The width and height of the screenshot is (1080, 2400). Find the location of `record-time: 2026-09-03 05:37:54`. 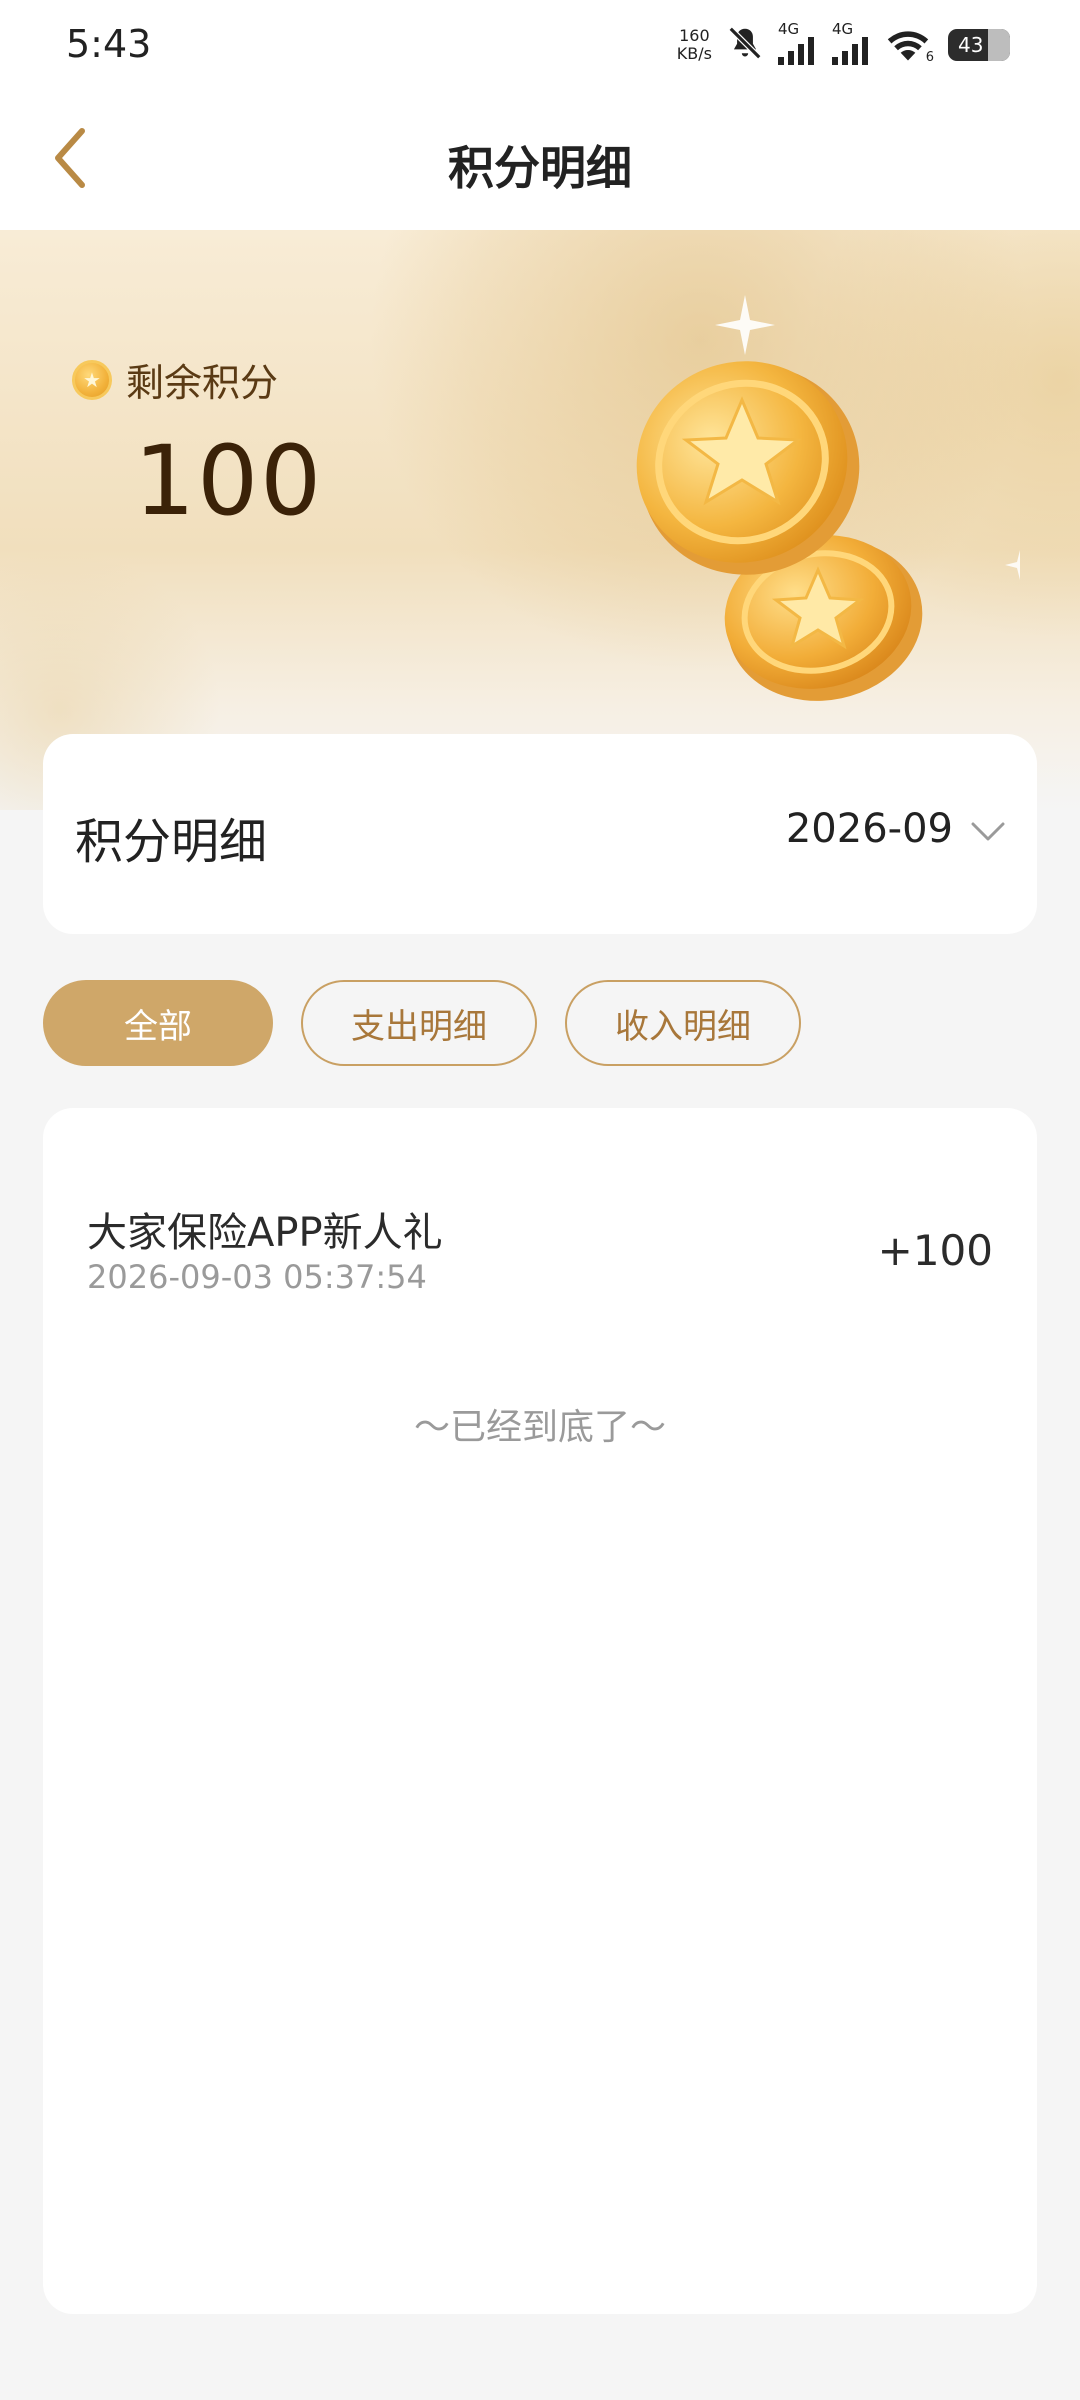

record-time: 2026-09-03 05:37:54 is located at coordinates (257, 1277).